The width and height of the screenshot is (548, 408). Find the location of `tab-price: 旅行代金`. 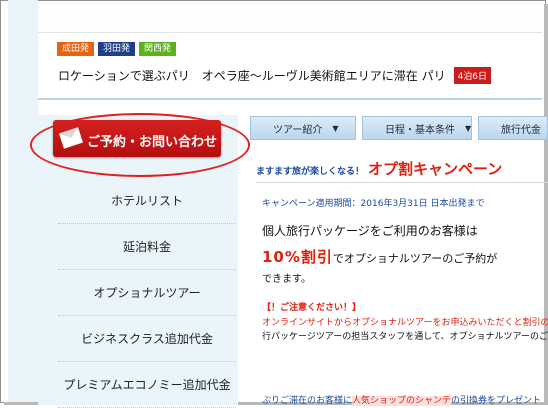

tab-price: 旅行代金 is located at coordinates (513, 128).